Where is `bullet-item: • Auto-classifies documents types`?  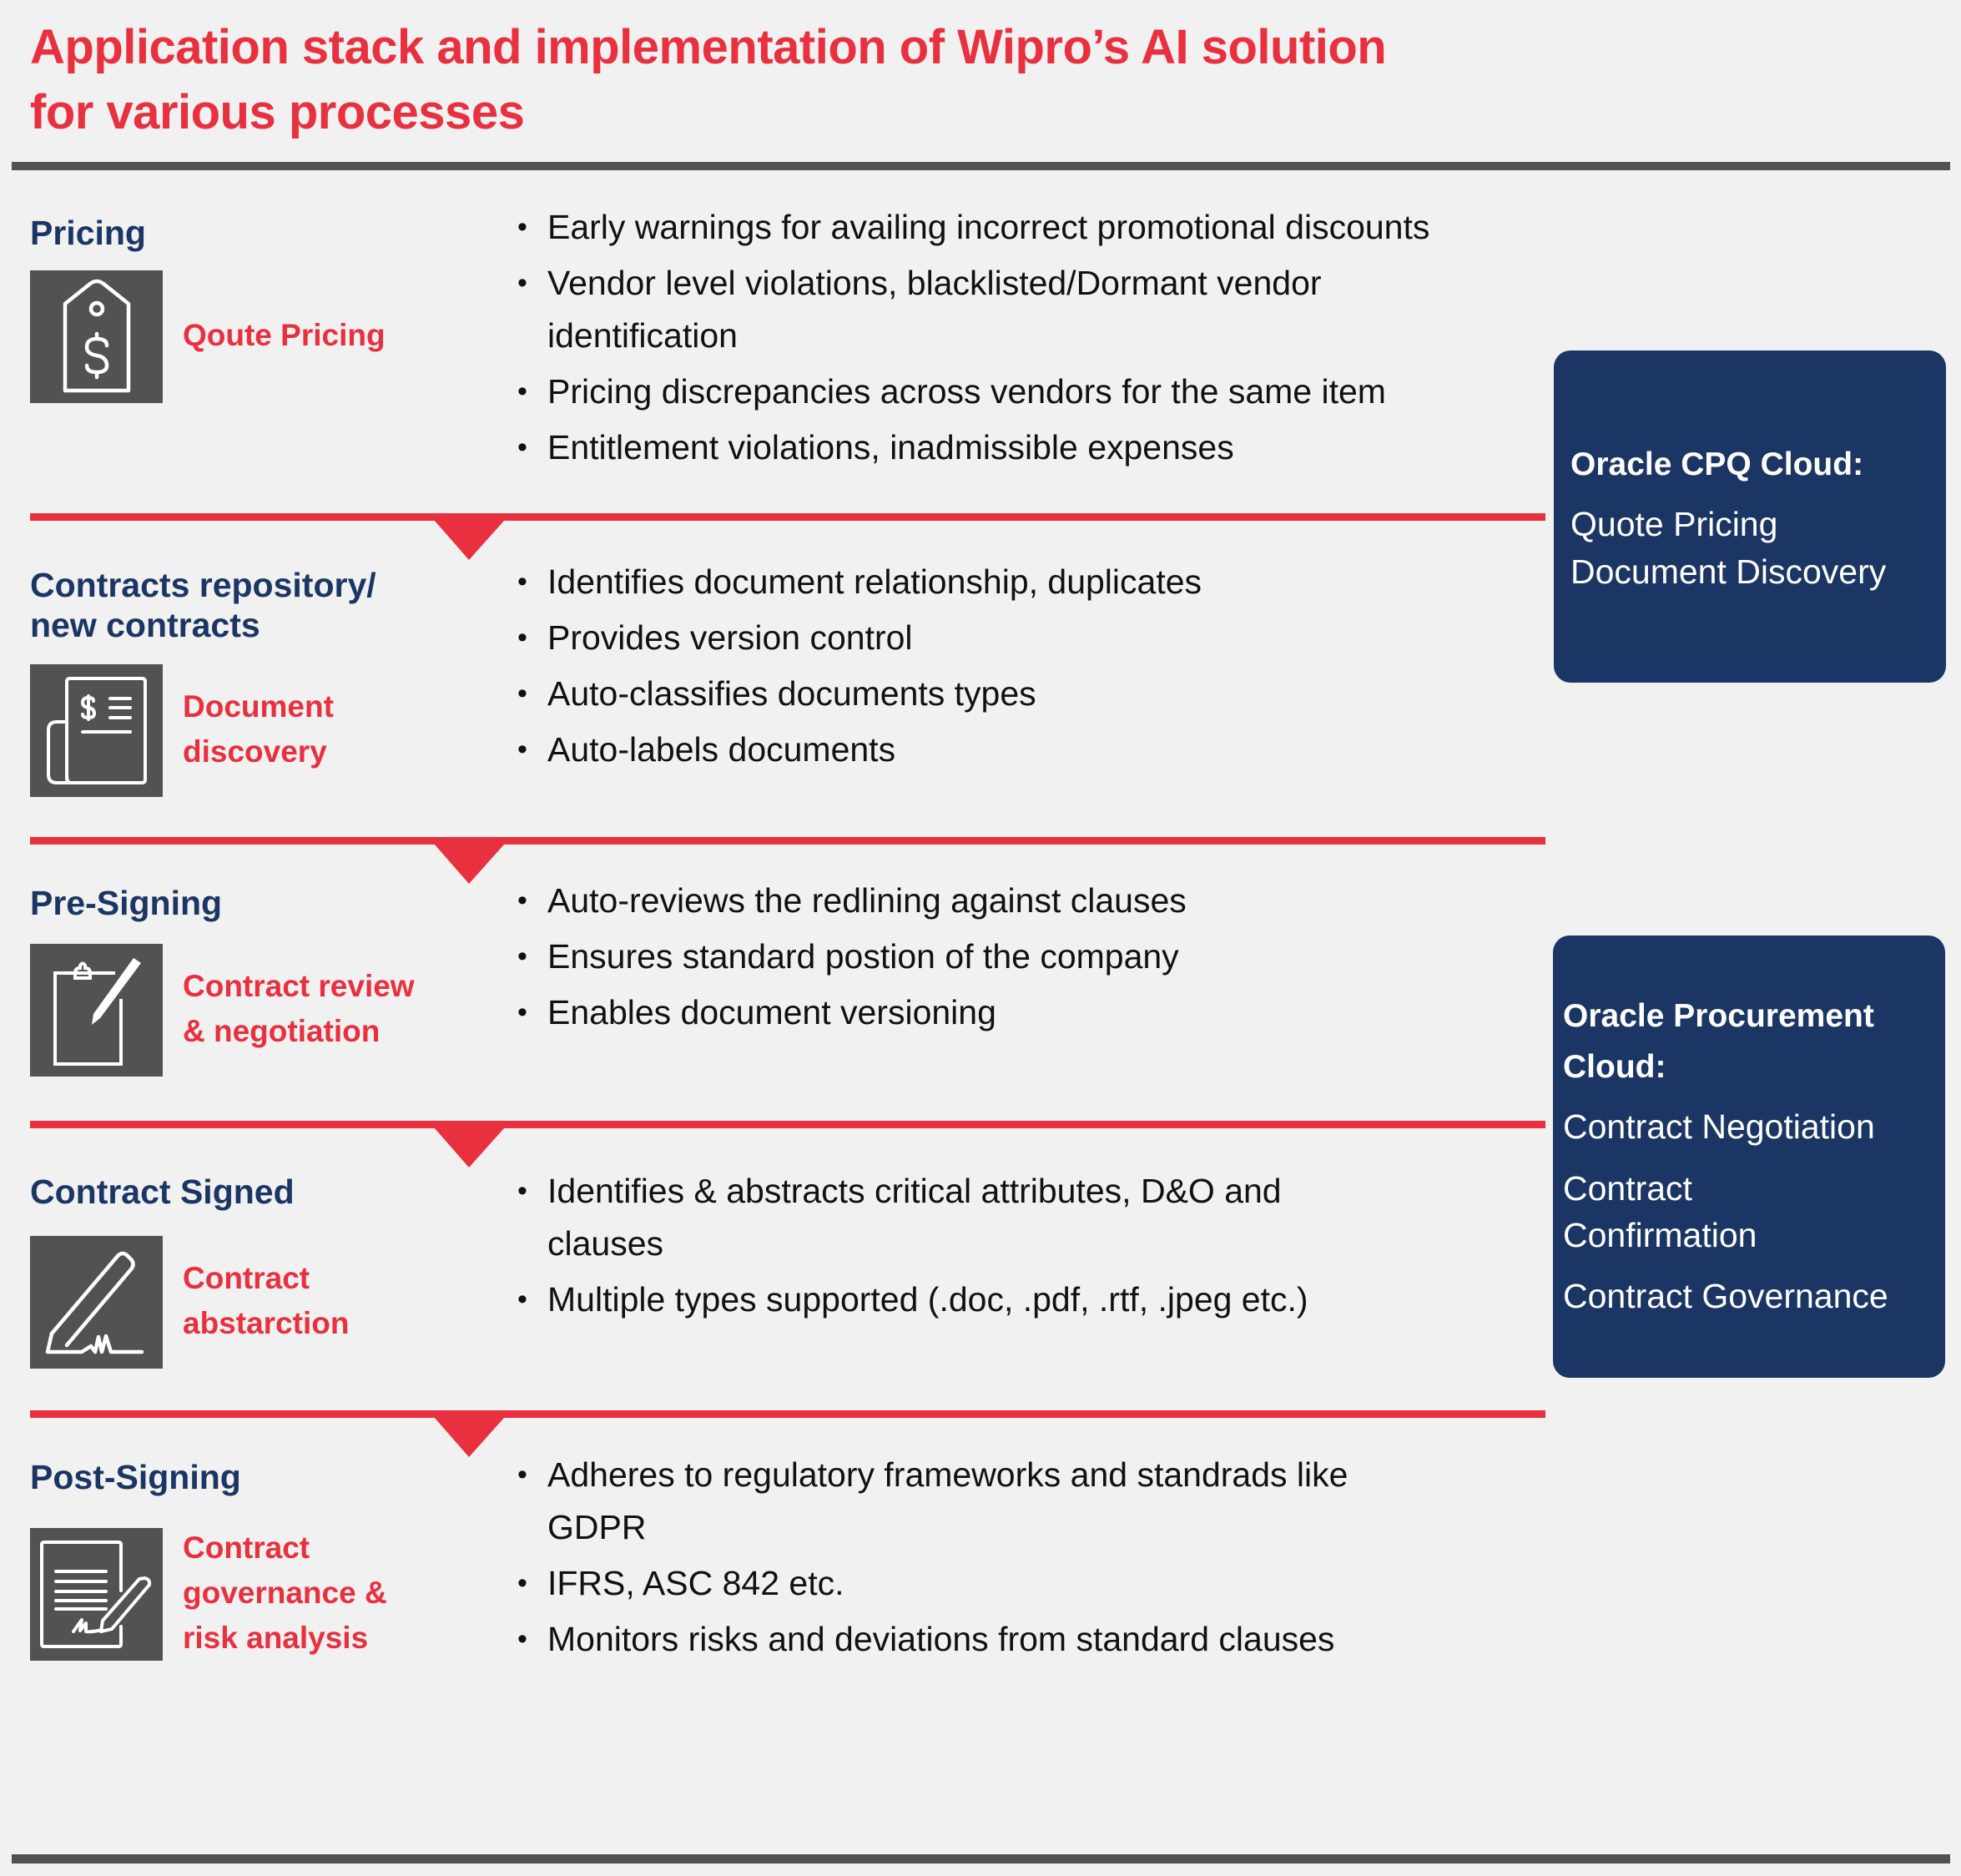 bullet-item: • Auto-classifies documents types is located at coordinates (1031, 694).